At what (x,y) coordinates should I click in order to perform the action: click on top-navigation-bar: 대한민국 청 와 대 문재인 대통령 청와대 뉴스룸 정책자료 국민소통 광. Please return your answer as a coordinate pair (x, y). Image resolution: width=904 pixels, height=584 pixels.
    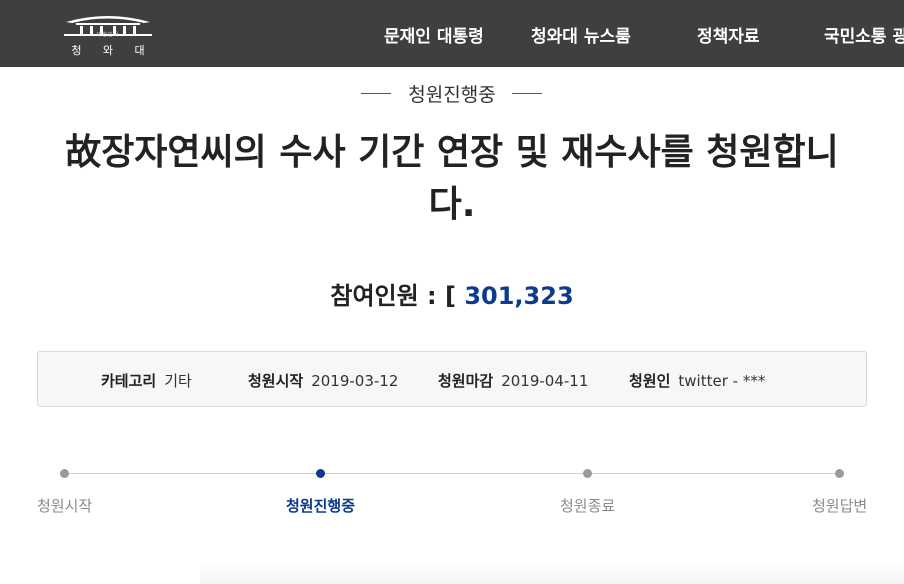
    Looking at the image, I should click on (452, 33).